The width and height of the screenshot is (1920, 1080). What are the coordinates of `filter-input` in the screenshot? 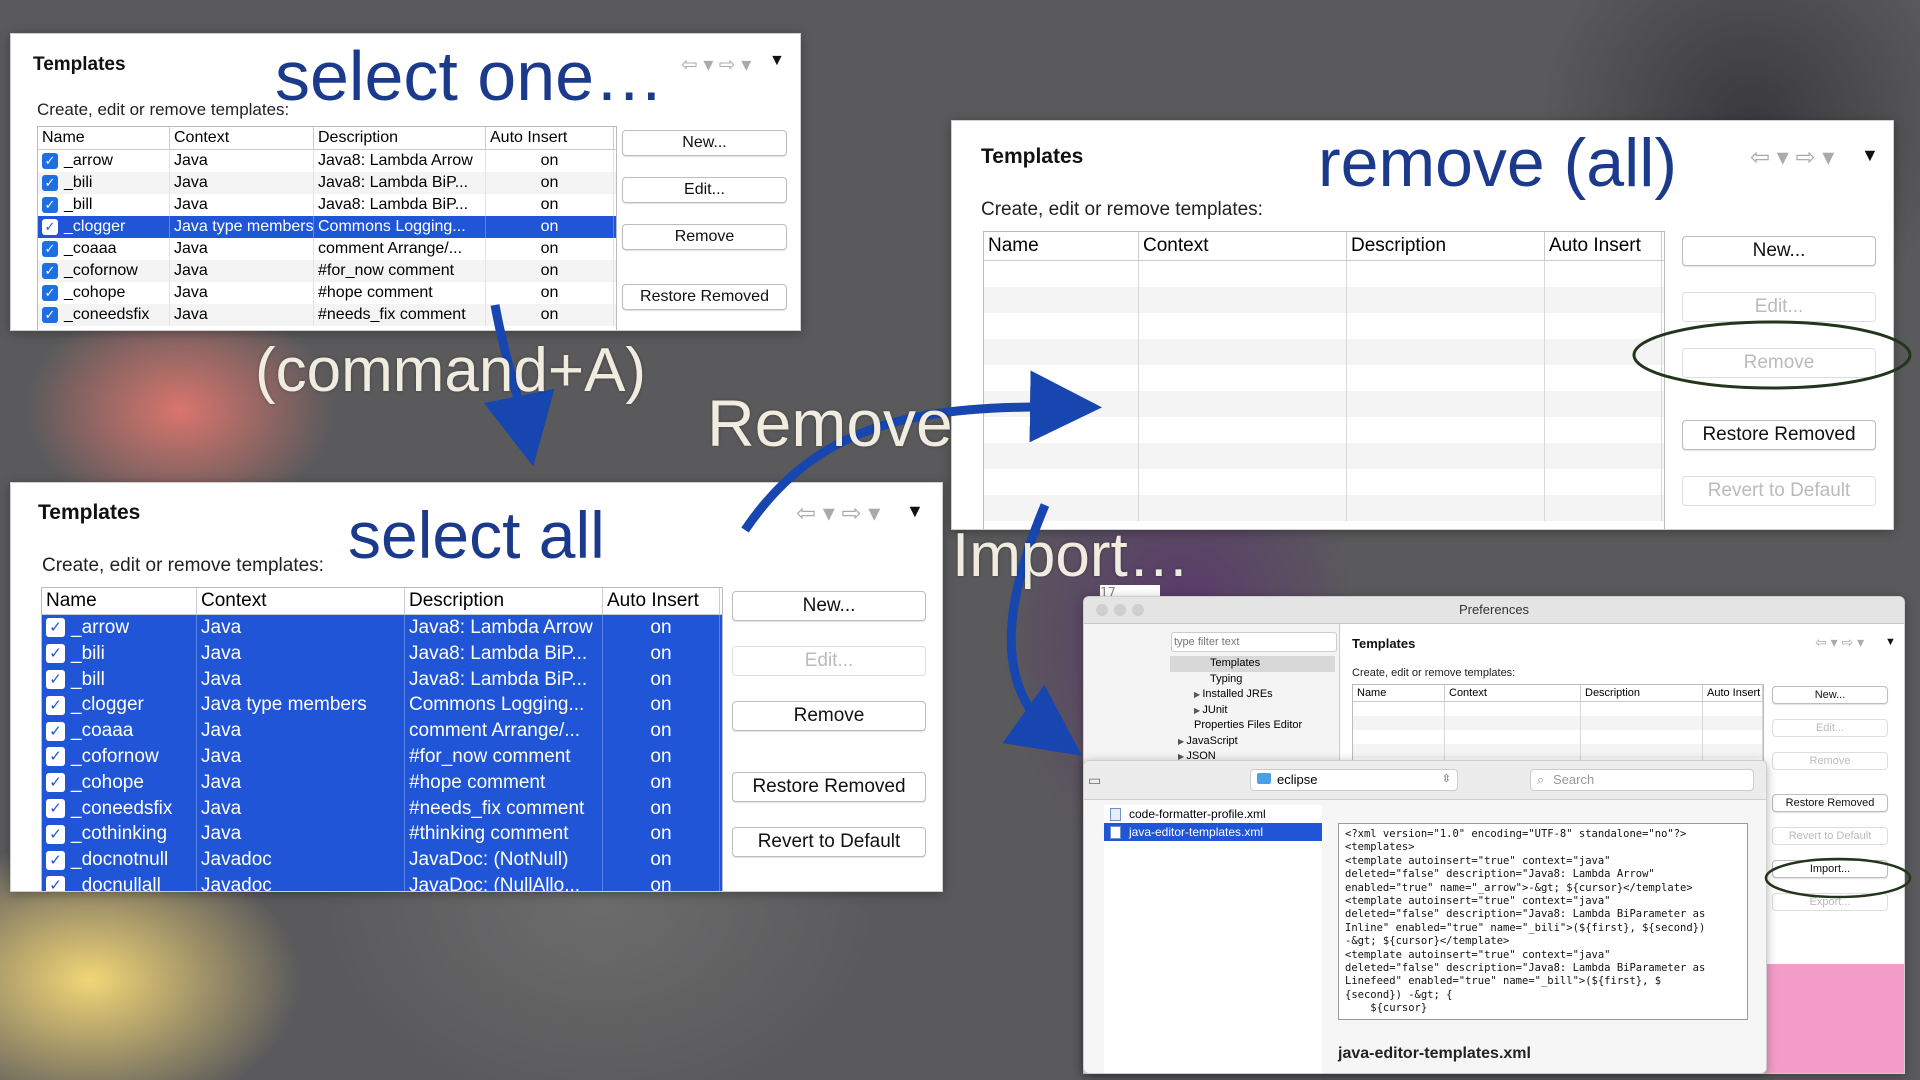 It's located at (1254, 642).